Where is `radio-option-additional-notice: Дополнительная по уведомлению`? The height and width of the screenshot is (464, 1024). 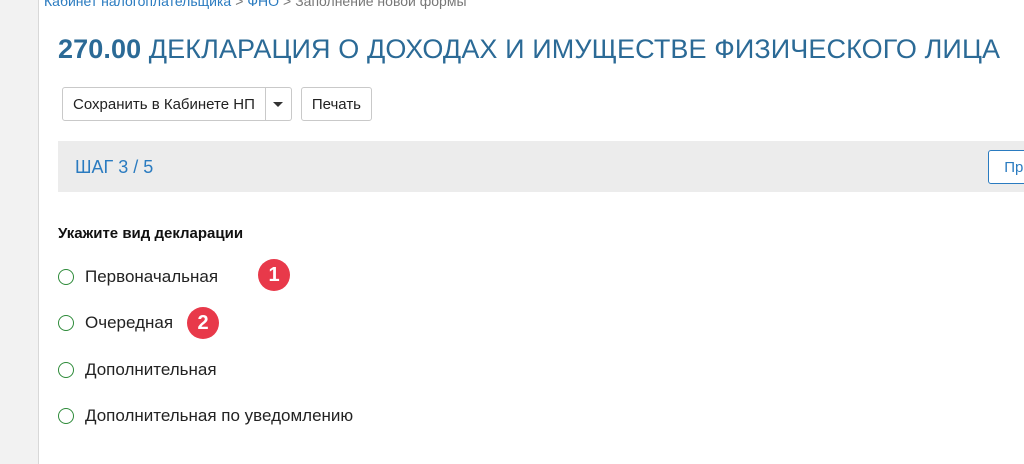
radio-option-additional-notice: Дополнительная по уведомлению is located at coordinates (205, 416).